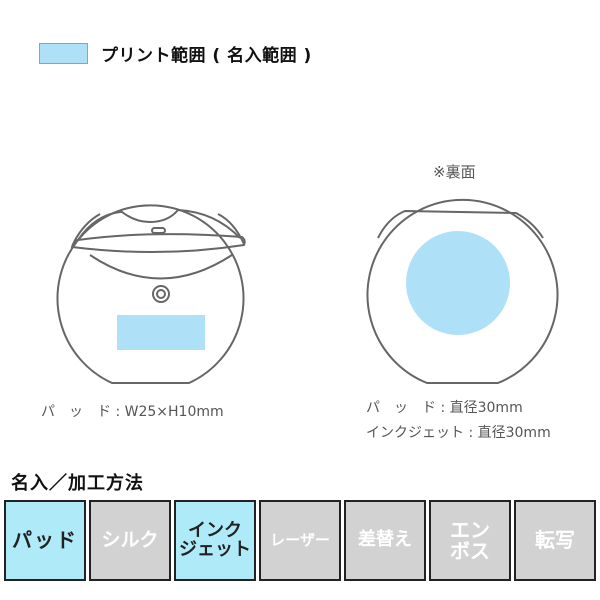 This screenshot has height=600, width=600. Describe the element at coordinates (458, 433) in the screenshot. I see `back-caption-inkjet: インクジェット : 直径30mm` at that location.